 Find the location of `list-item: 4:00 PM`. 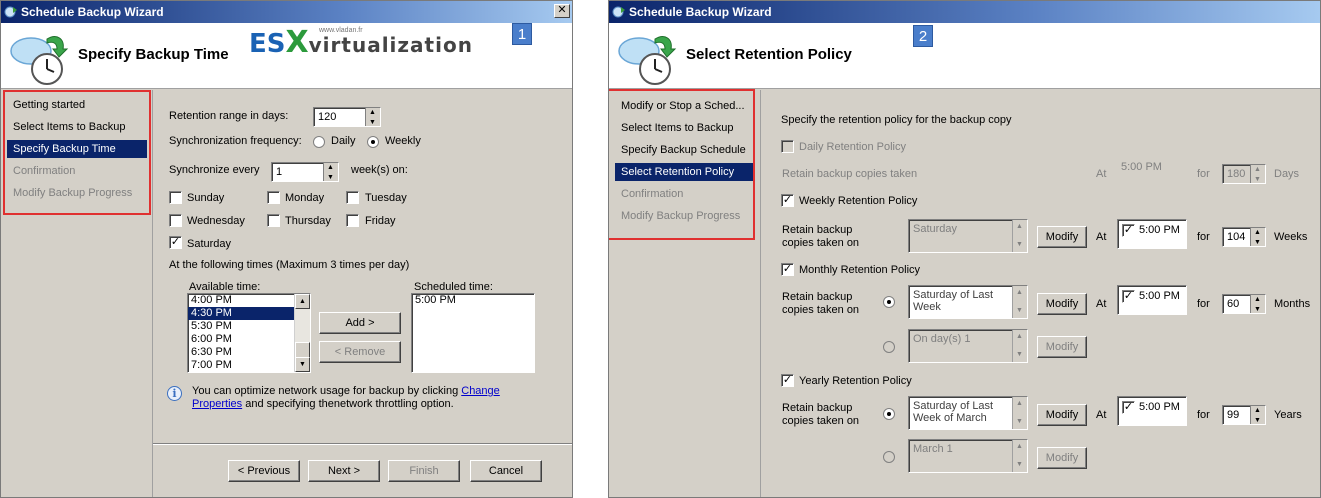

list-item: 4:00 PM is located at coordinates (249, 300).